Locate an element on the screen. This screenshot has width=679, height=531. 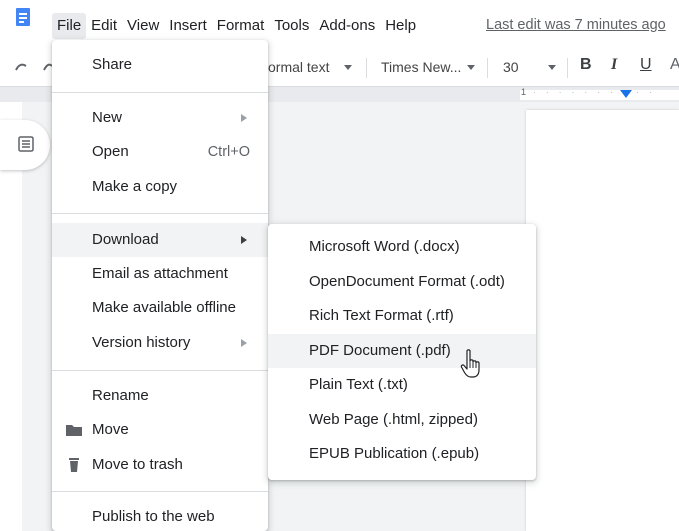
menu-edit: Edit is located at coordinates (104, 26).